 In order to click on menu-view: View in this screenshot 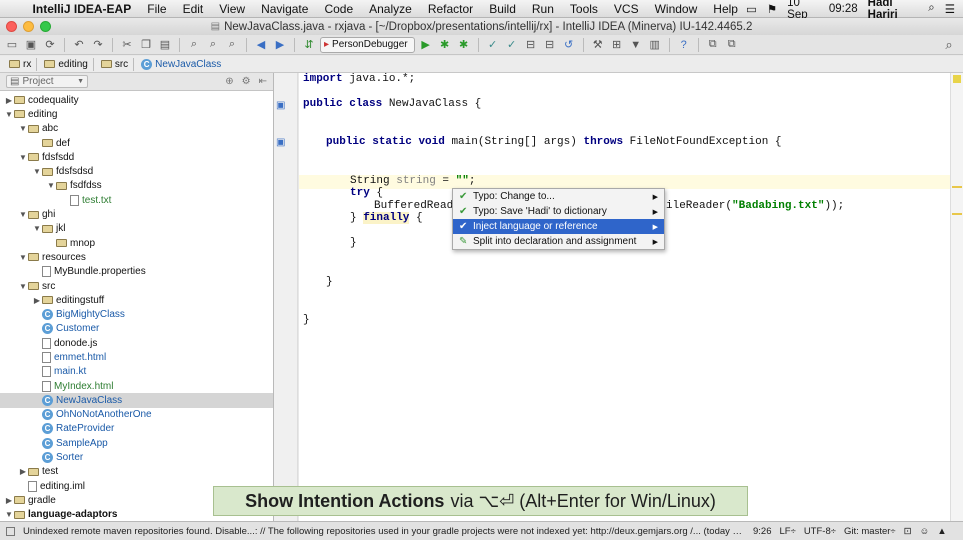, I will do `click(232, 9)`.